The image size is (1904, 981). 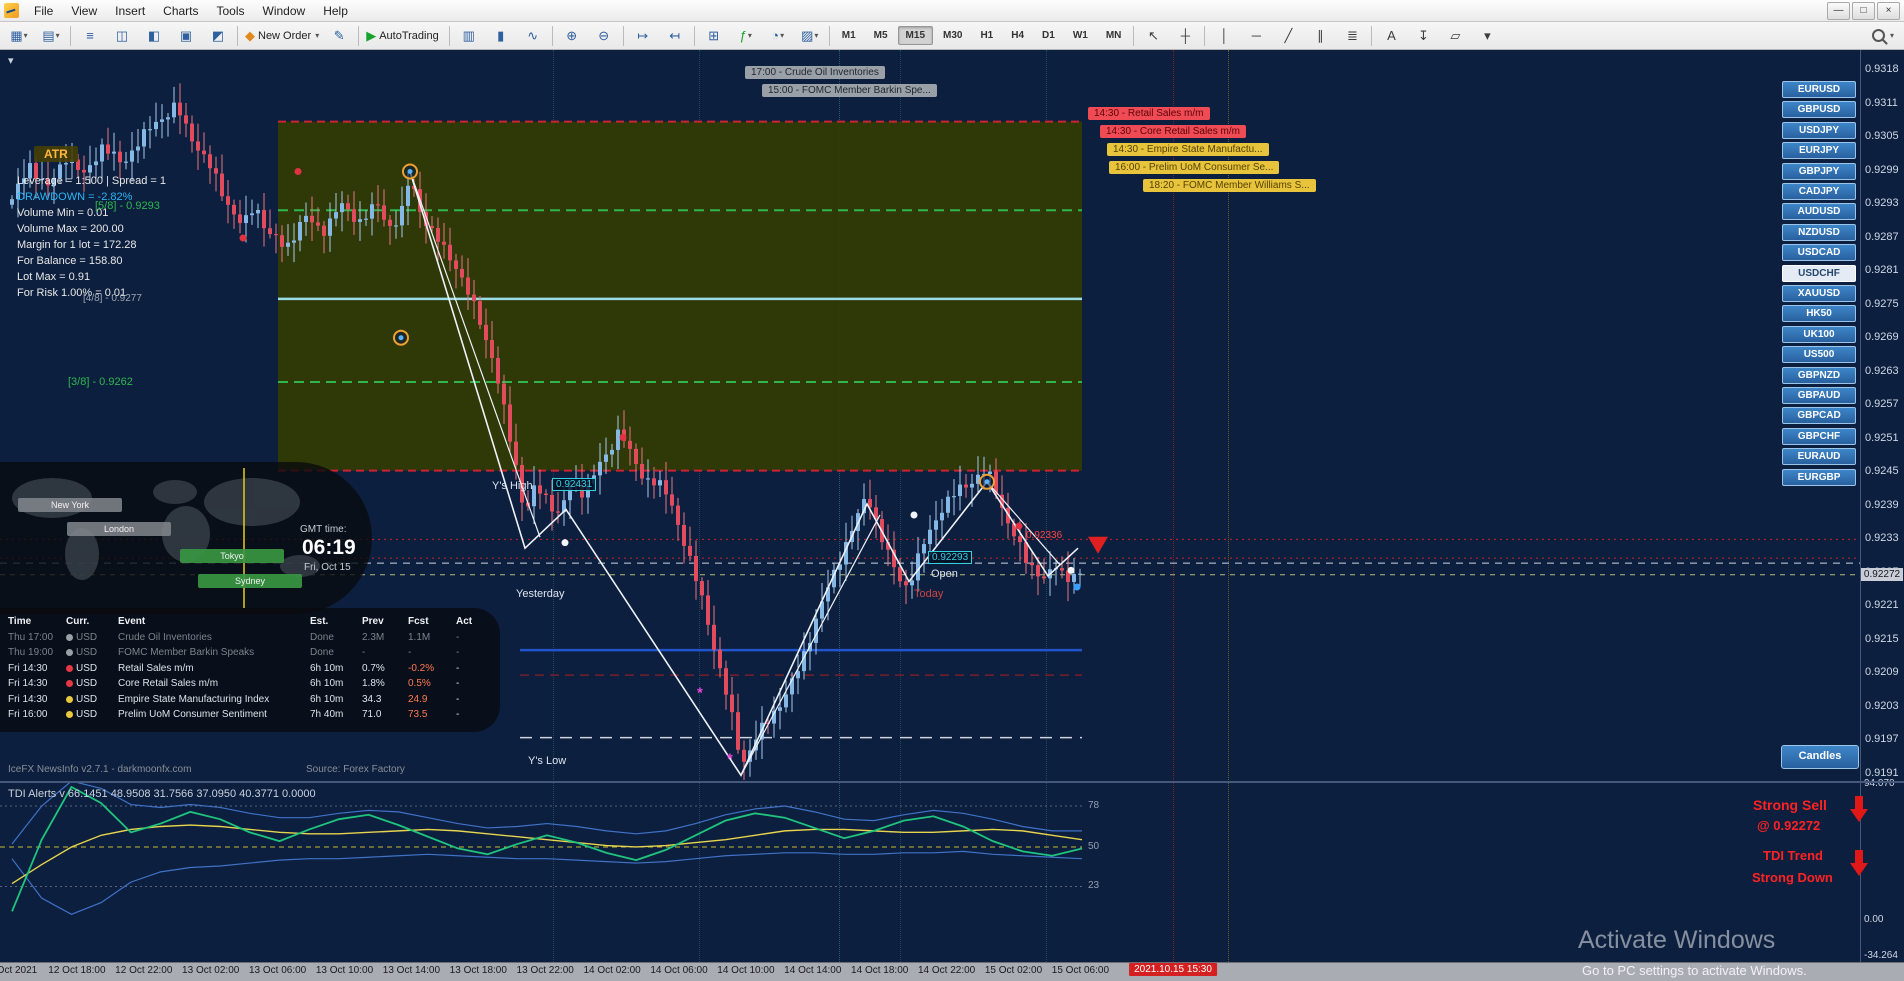 I want to click on symbol-button-eurjpy: EURJPY, so click(x=1819, y=151).